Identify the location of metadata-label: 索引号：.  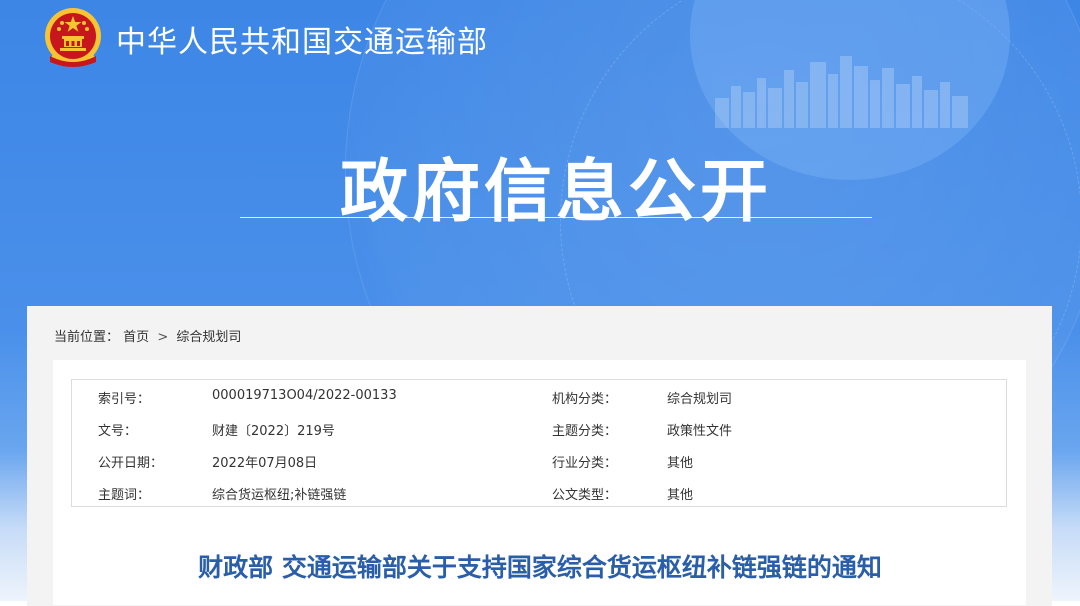
(124, 399).